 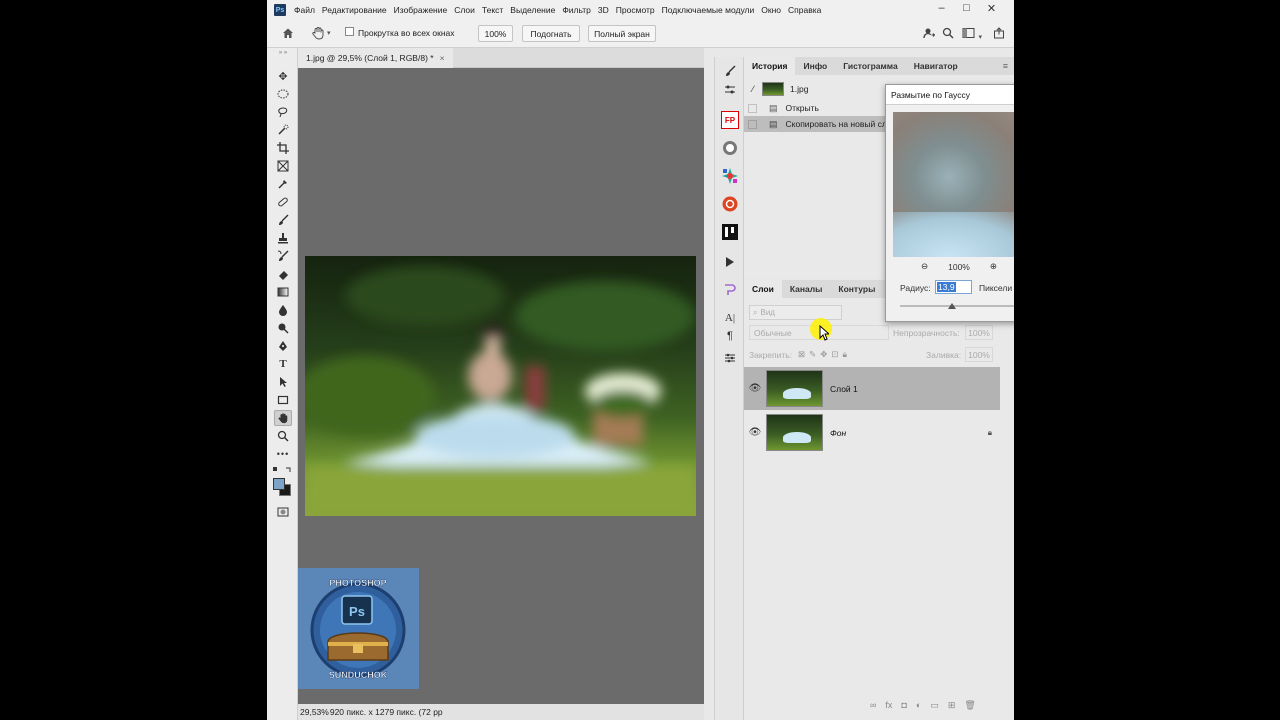 I want to click on add-mask-icon: ◘, so click(x=903, y=705).